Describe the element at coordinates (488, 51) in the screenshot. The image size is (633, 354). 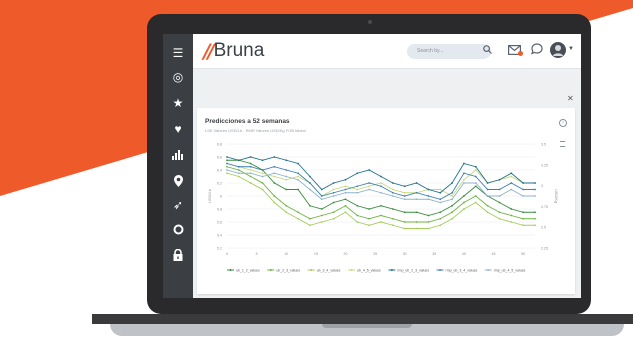
I see `search-icon` at that location.